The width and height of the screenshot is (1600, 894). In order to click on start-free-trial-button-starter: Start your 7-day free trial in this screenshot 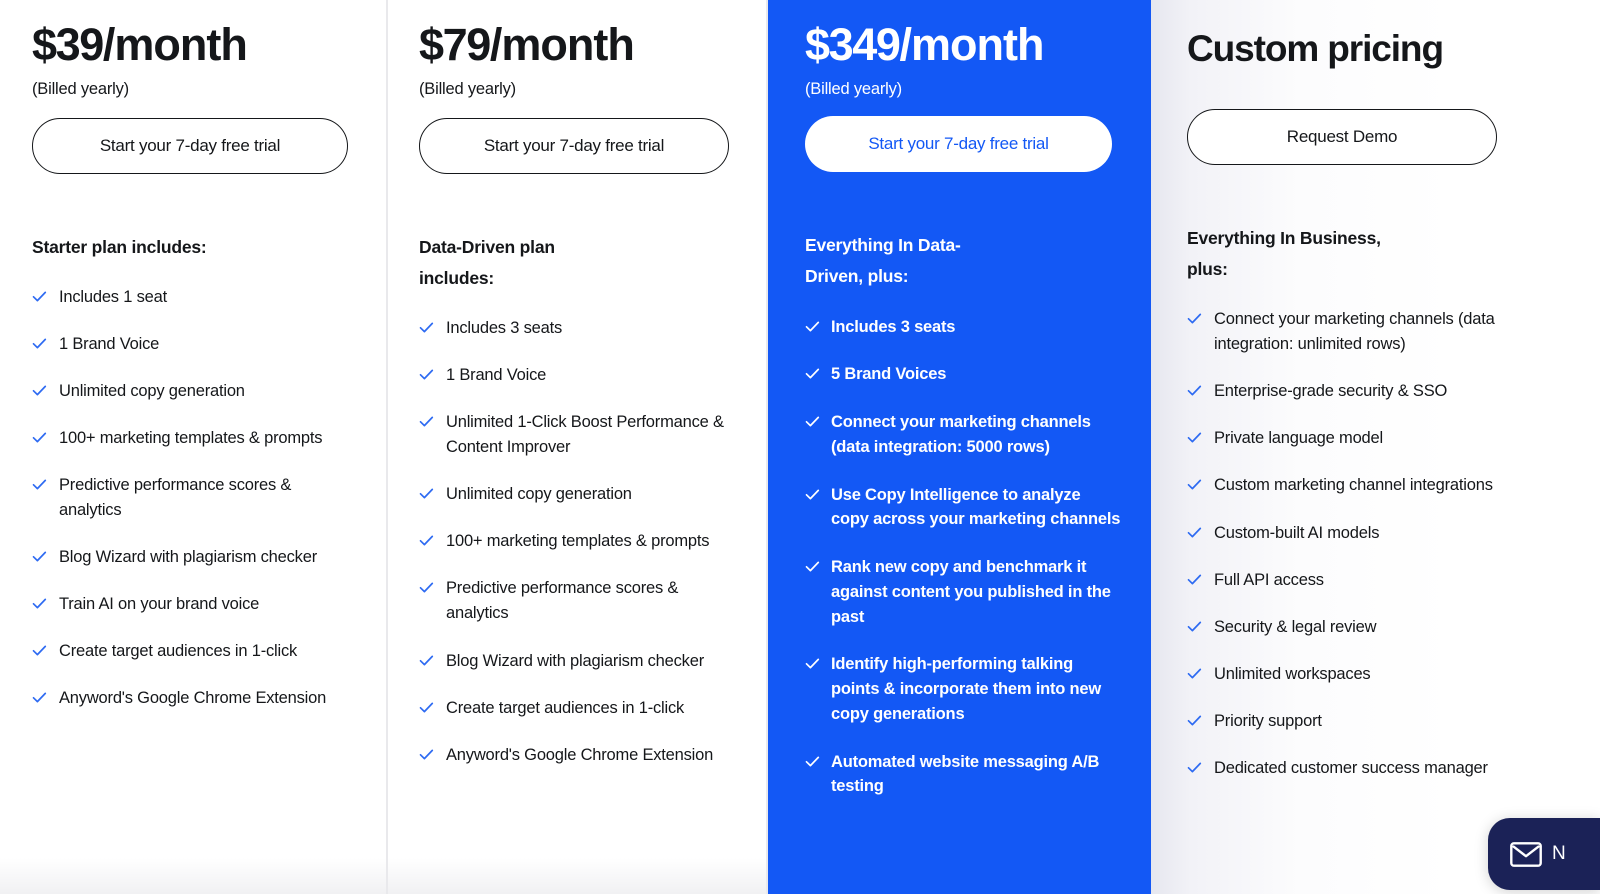, I will do `click(190, 145)`.